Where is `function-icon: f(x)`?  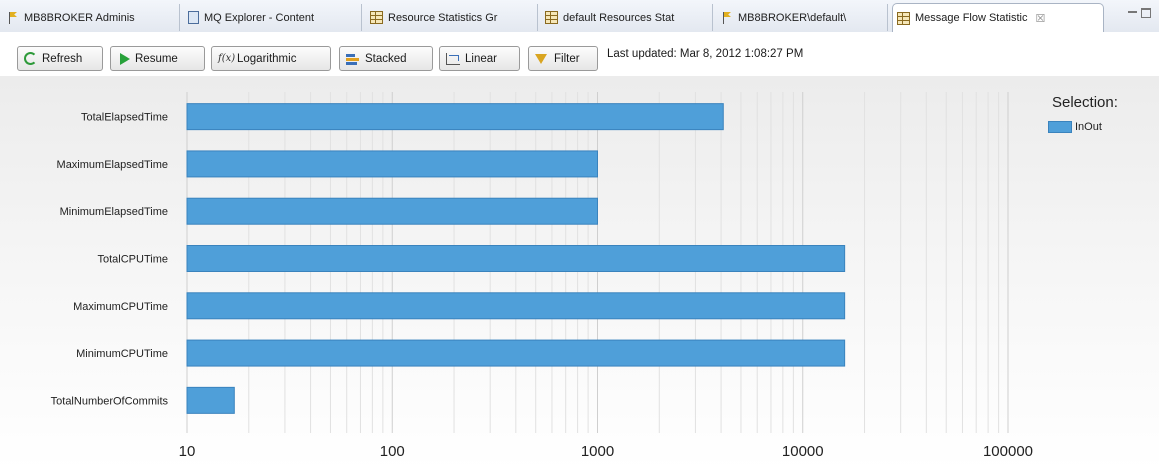
function-icon: f(x) is located at coordinates (227, 58).